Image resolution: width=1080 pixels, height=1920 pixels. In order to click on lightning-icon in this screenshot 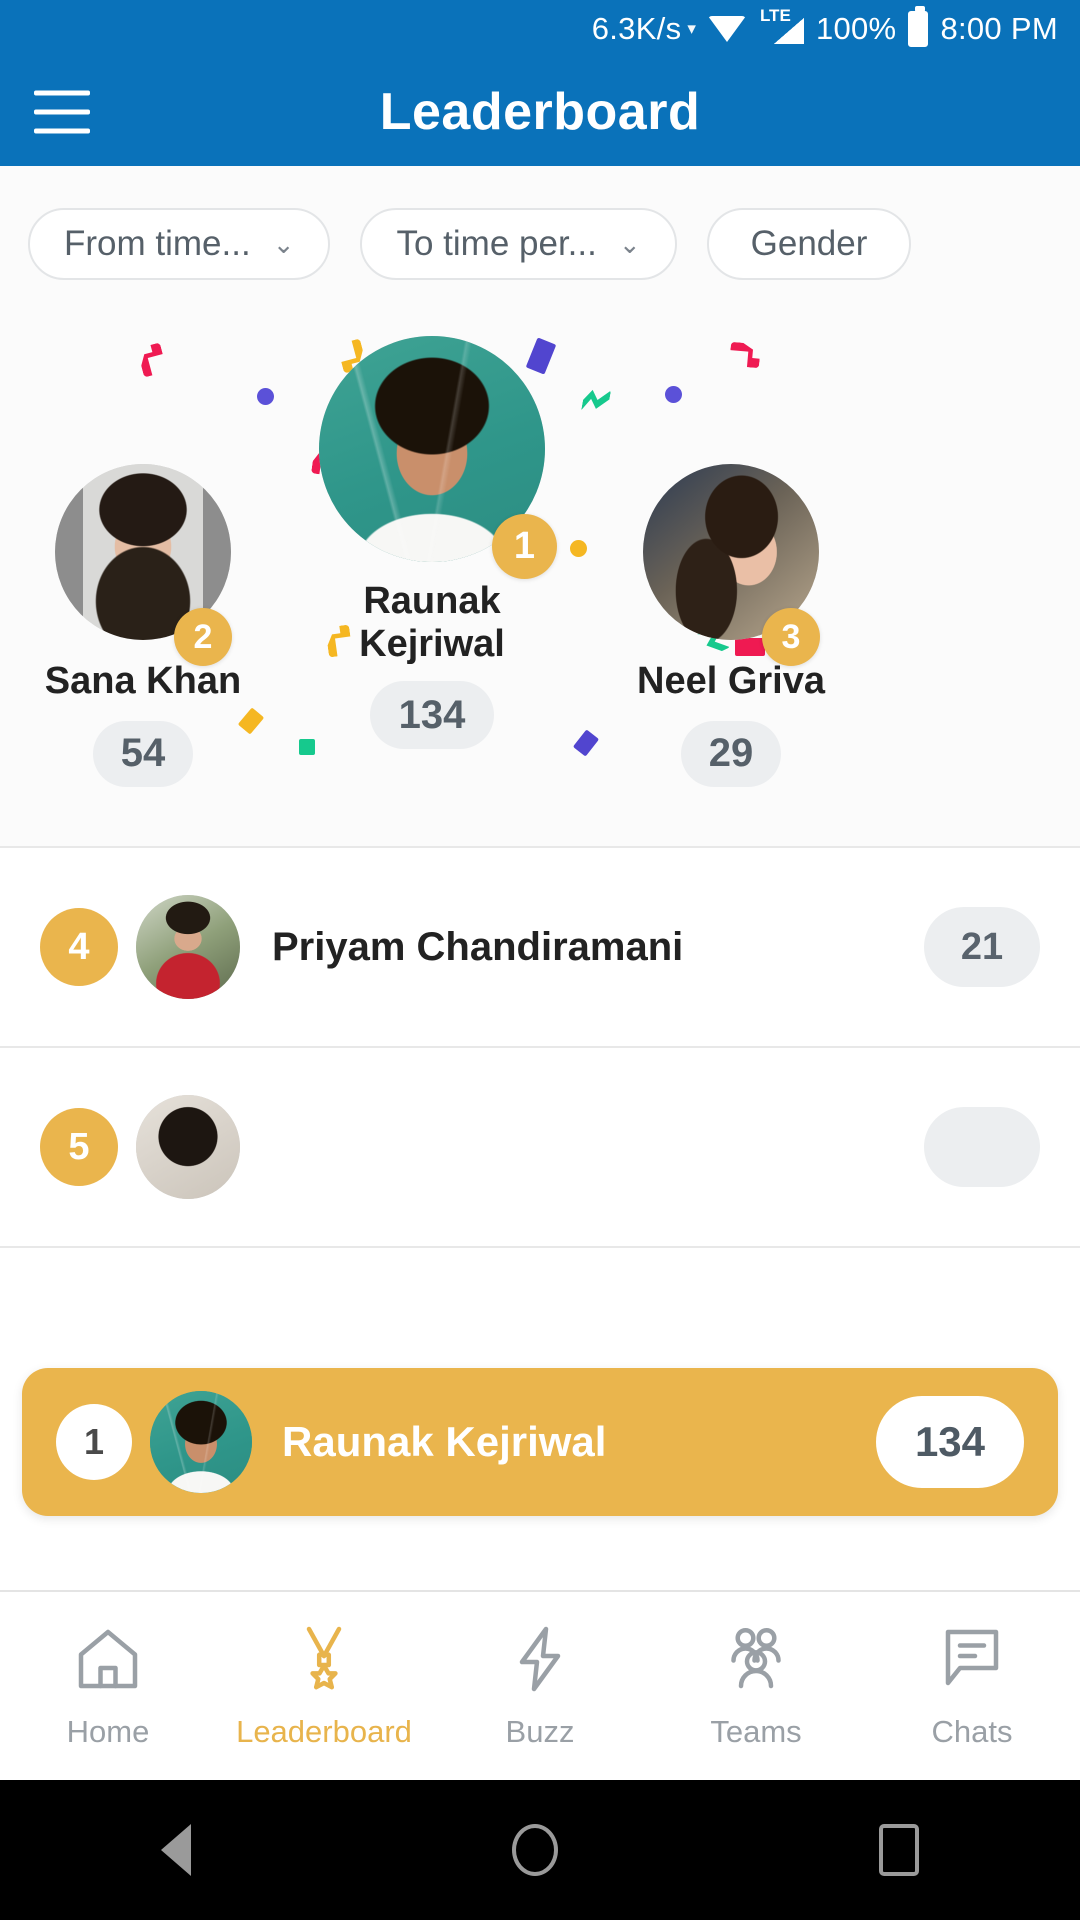, I will do `click(540, 1661)`.